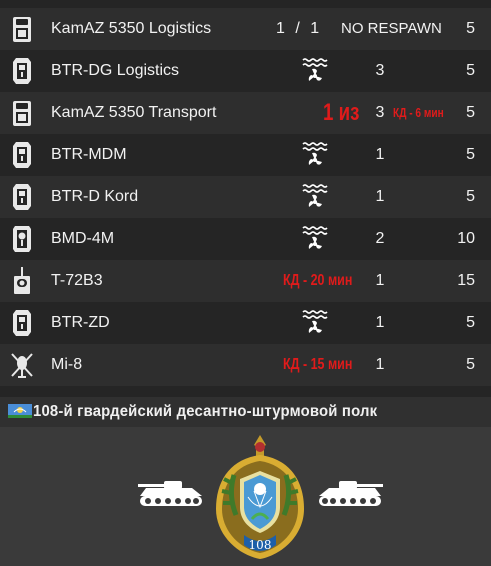 This screenshot has width=491, height=566. What do you see at coordinates (77, 280) in the screenshot?
I see `vehicle-name: T-72B3` at bounding box center [77, 280].